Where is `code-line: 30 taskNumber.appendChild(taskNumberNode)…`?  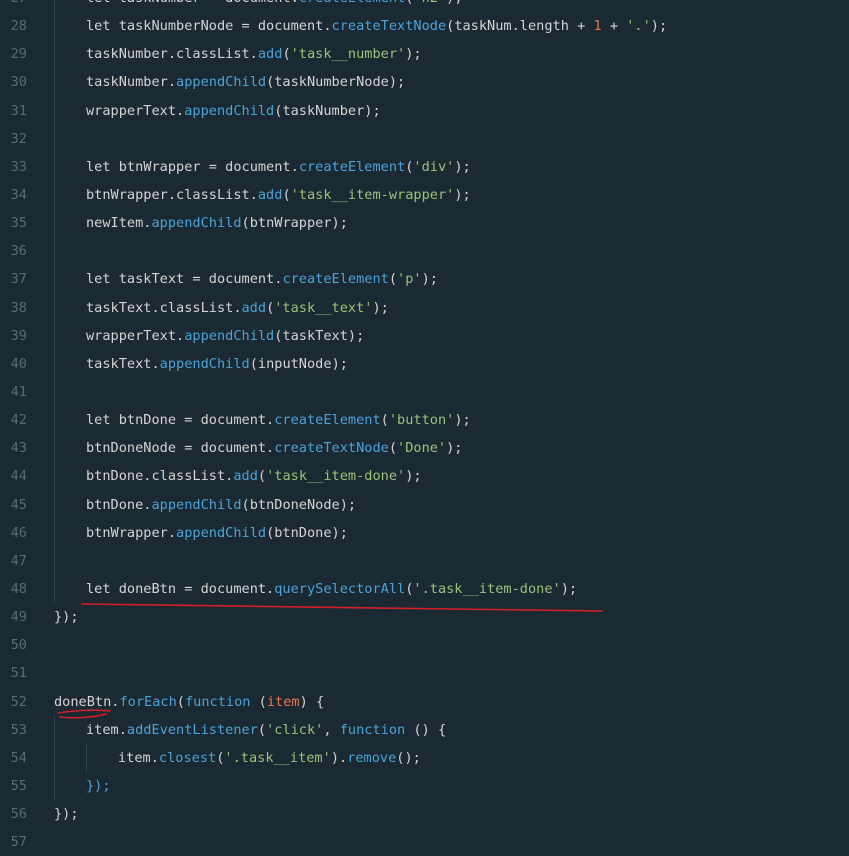
code-line: 30 taskNumber.appendChild(taskNumberNode)… is located at coordinates (424, 82).